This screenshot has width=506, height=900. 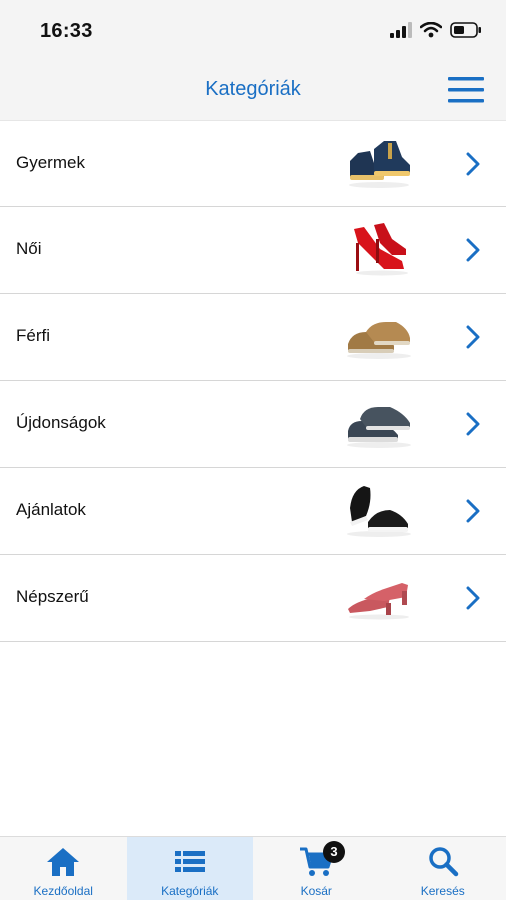 I want to click on tab-search: Keresés, so click(x=443, y=868).